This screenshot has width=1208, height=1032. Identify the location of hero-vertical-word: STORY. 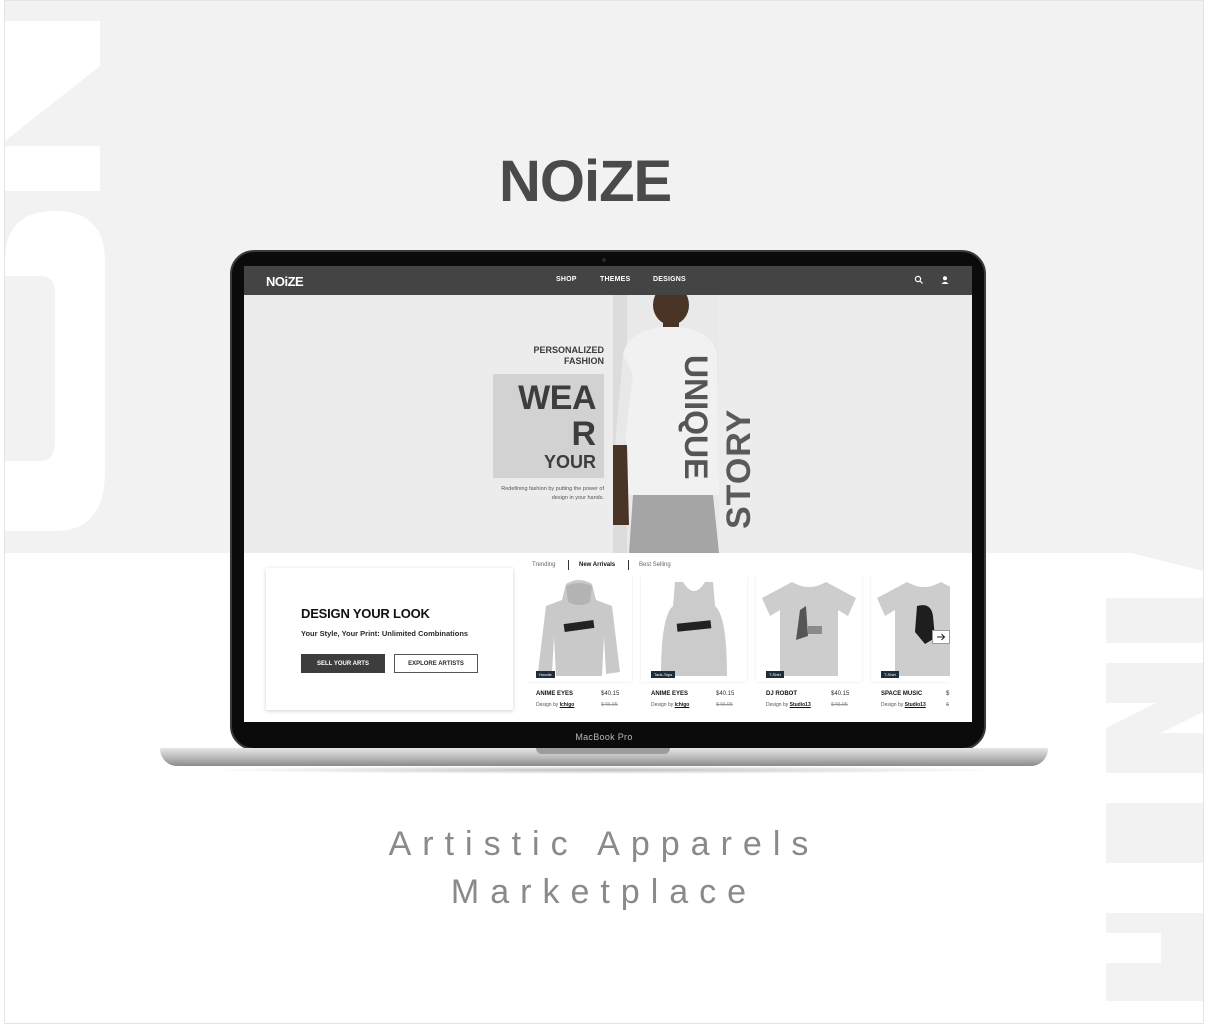
(739, 469).